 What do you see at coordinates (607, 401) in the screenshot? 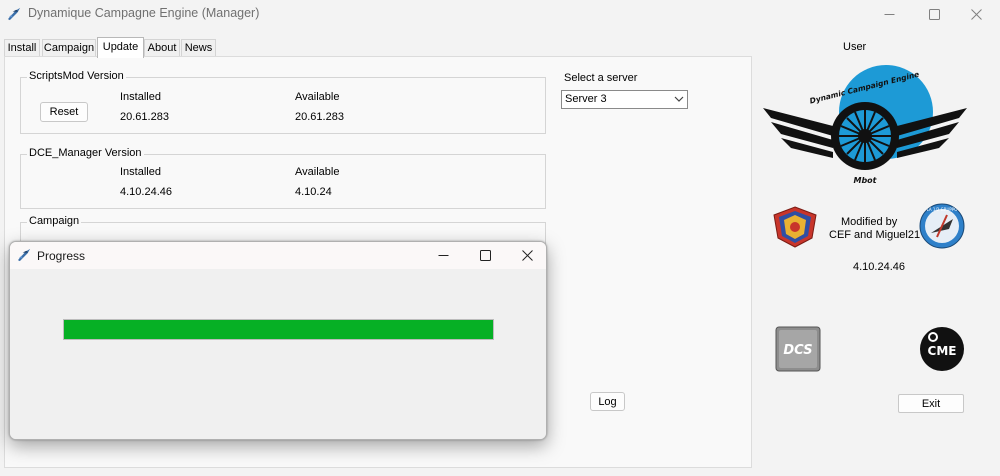
I see `log-button: Log` at bounding box center [607, 401].